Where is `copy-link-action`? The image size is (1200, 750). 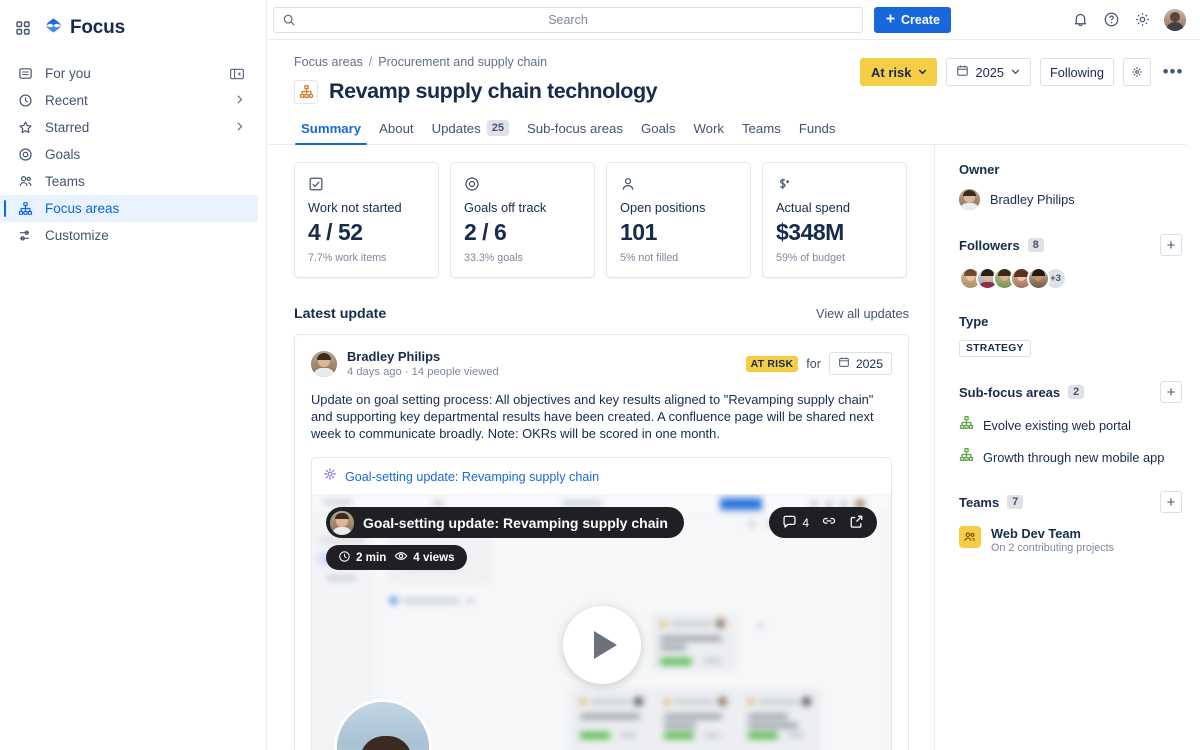
copy-link-action is located at coordinates (829, 522).